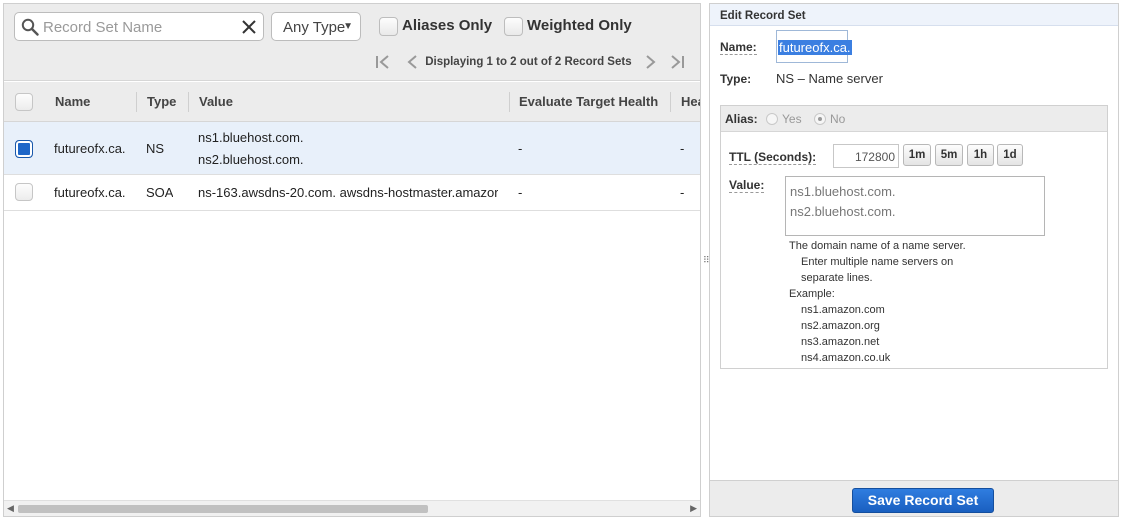  I want to click on alias-label: Alias:, so click(741, 119).